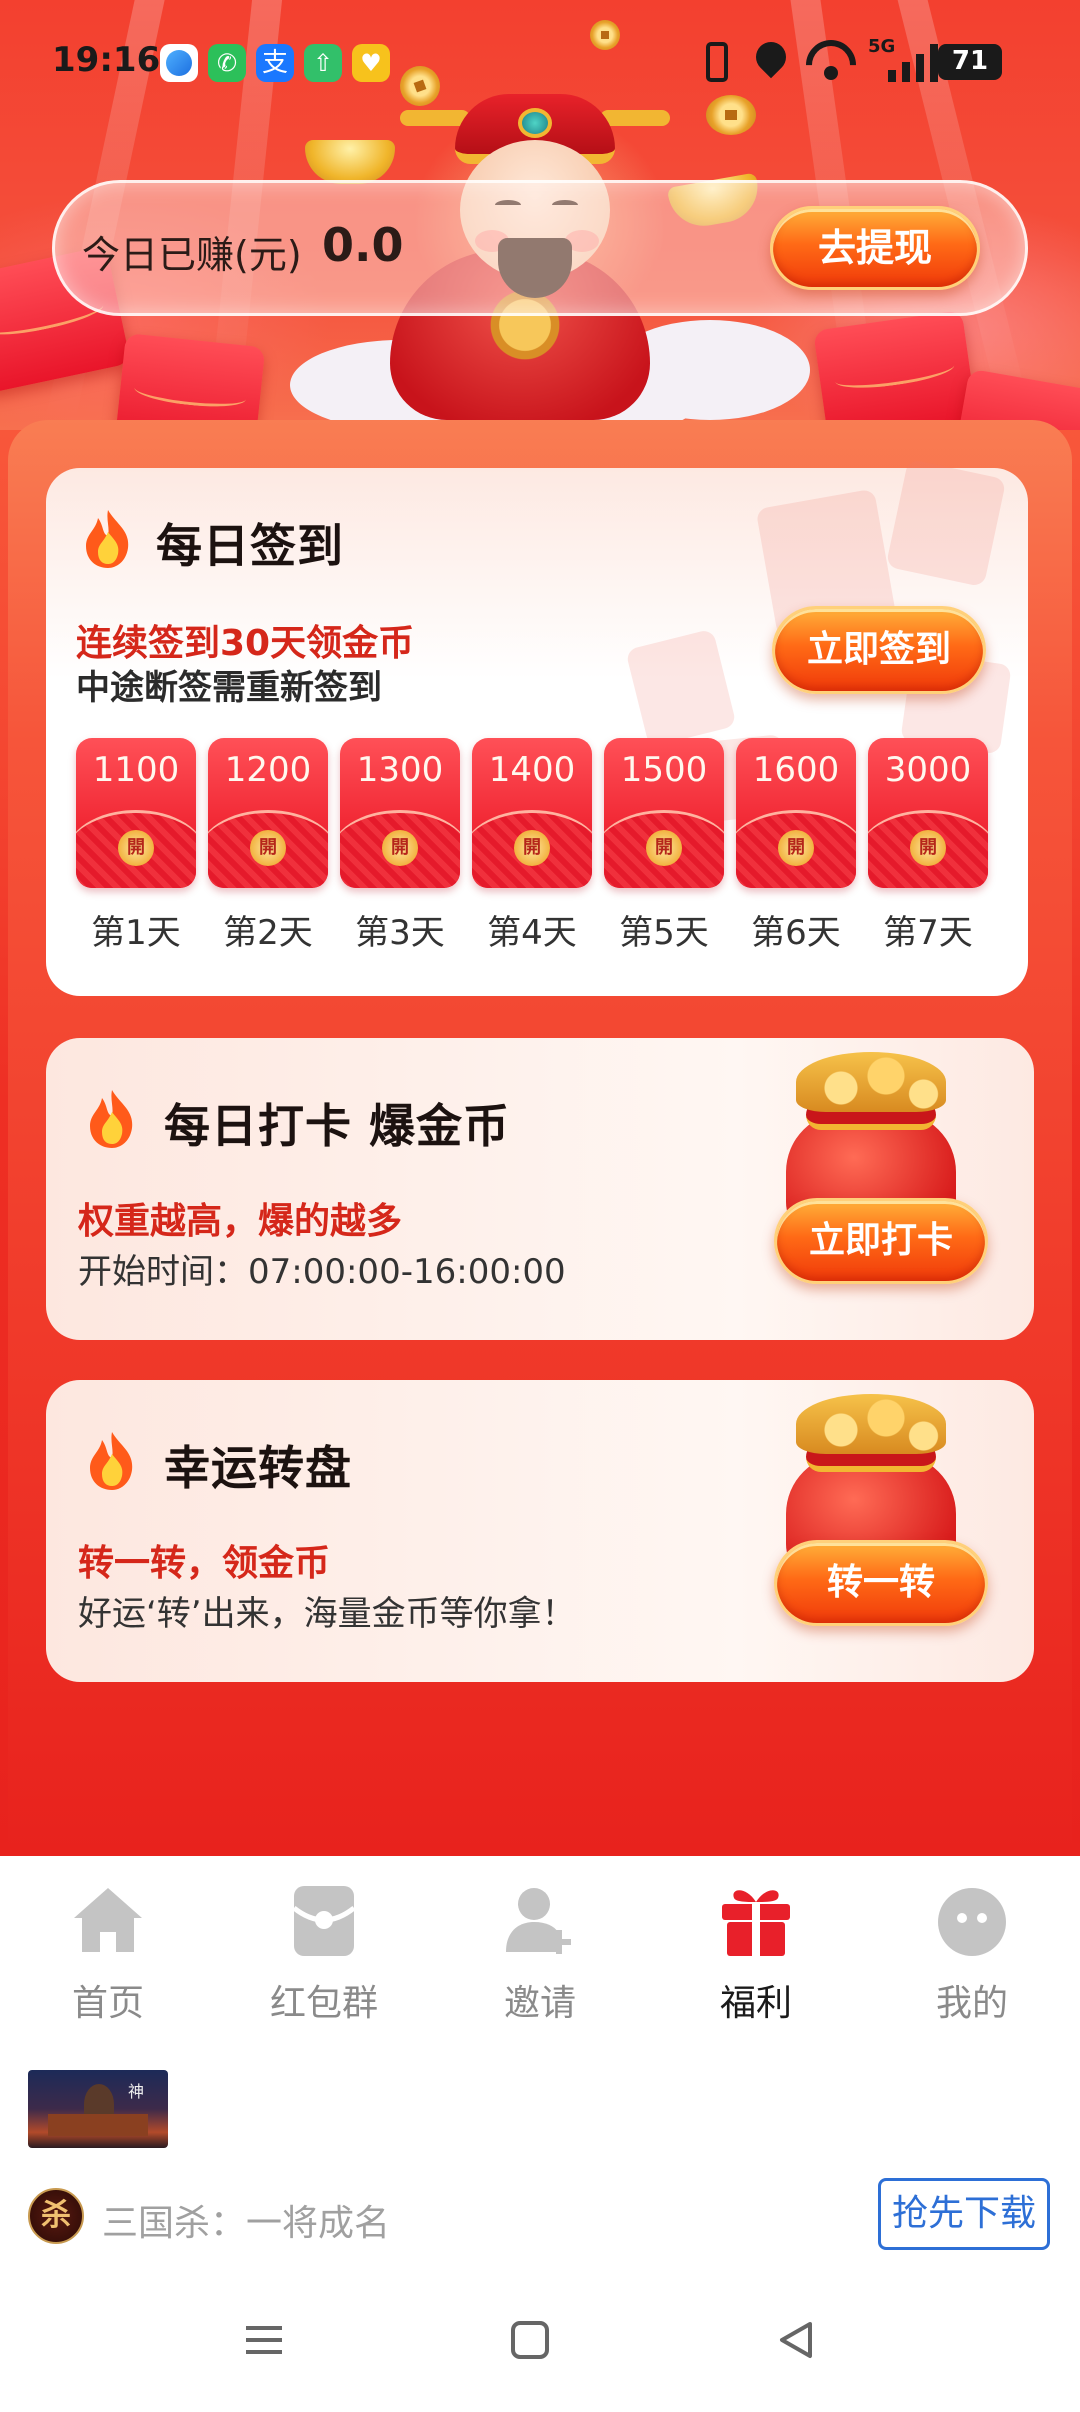 Image resolution: width=1080 pixels, height=2412 pixels. I want to click on signin-reward-envelope: 1300 開, so click(400, 813).